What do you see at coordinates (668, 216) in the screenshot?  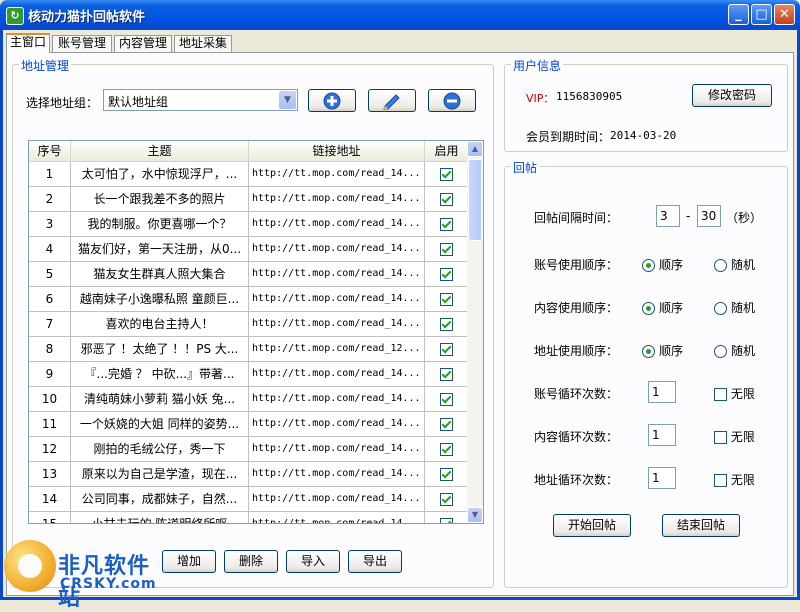 I see `interval-min-input: 3` at bounding box center [668, 216].